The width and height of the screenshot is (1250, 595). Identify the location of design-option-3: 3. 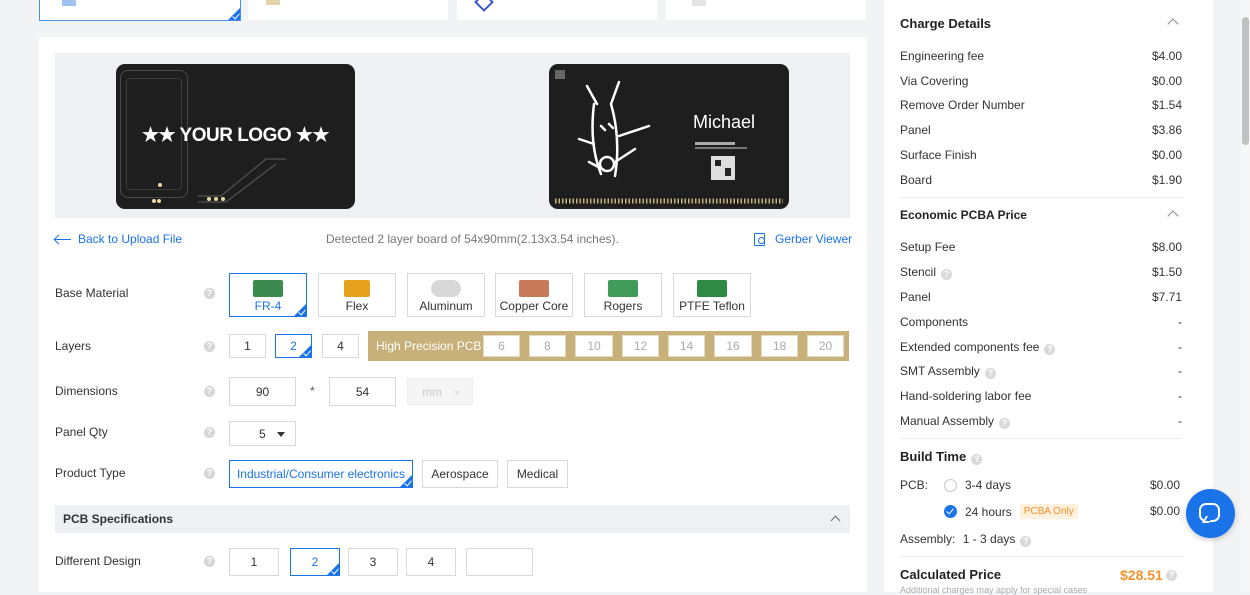
(373, 562).